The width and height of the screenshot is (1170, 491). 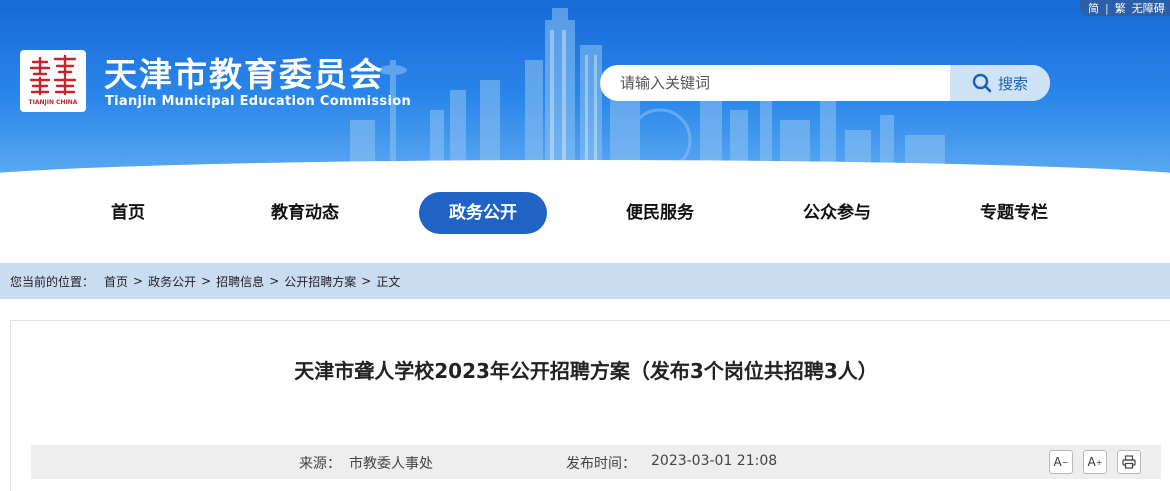 I want to click on source-label: 来源：, so click(x=320, y=464).